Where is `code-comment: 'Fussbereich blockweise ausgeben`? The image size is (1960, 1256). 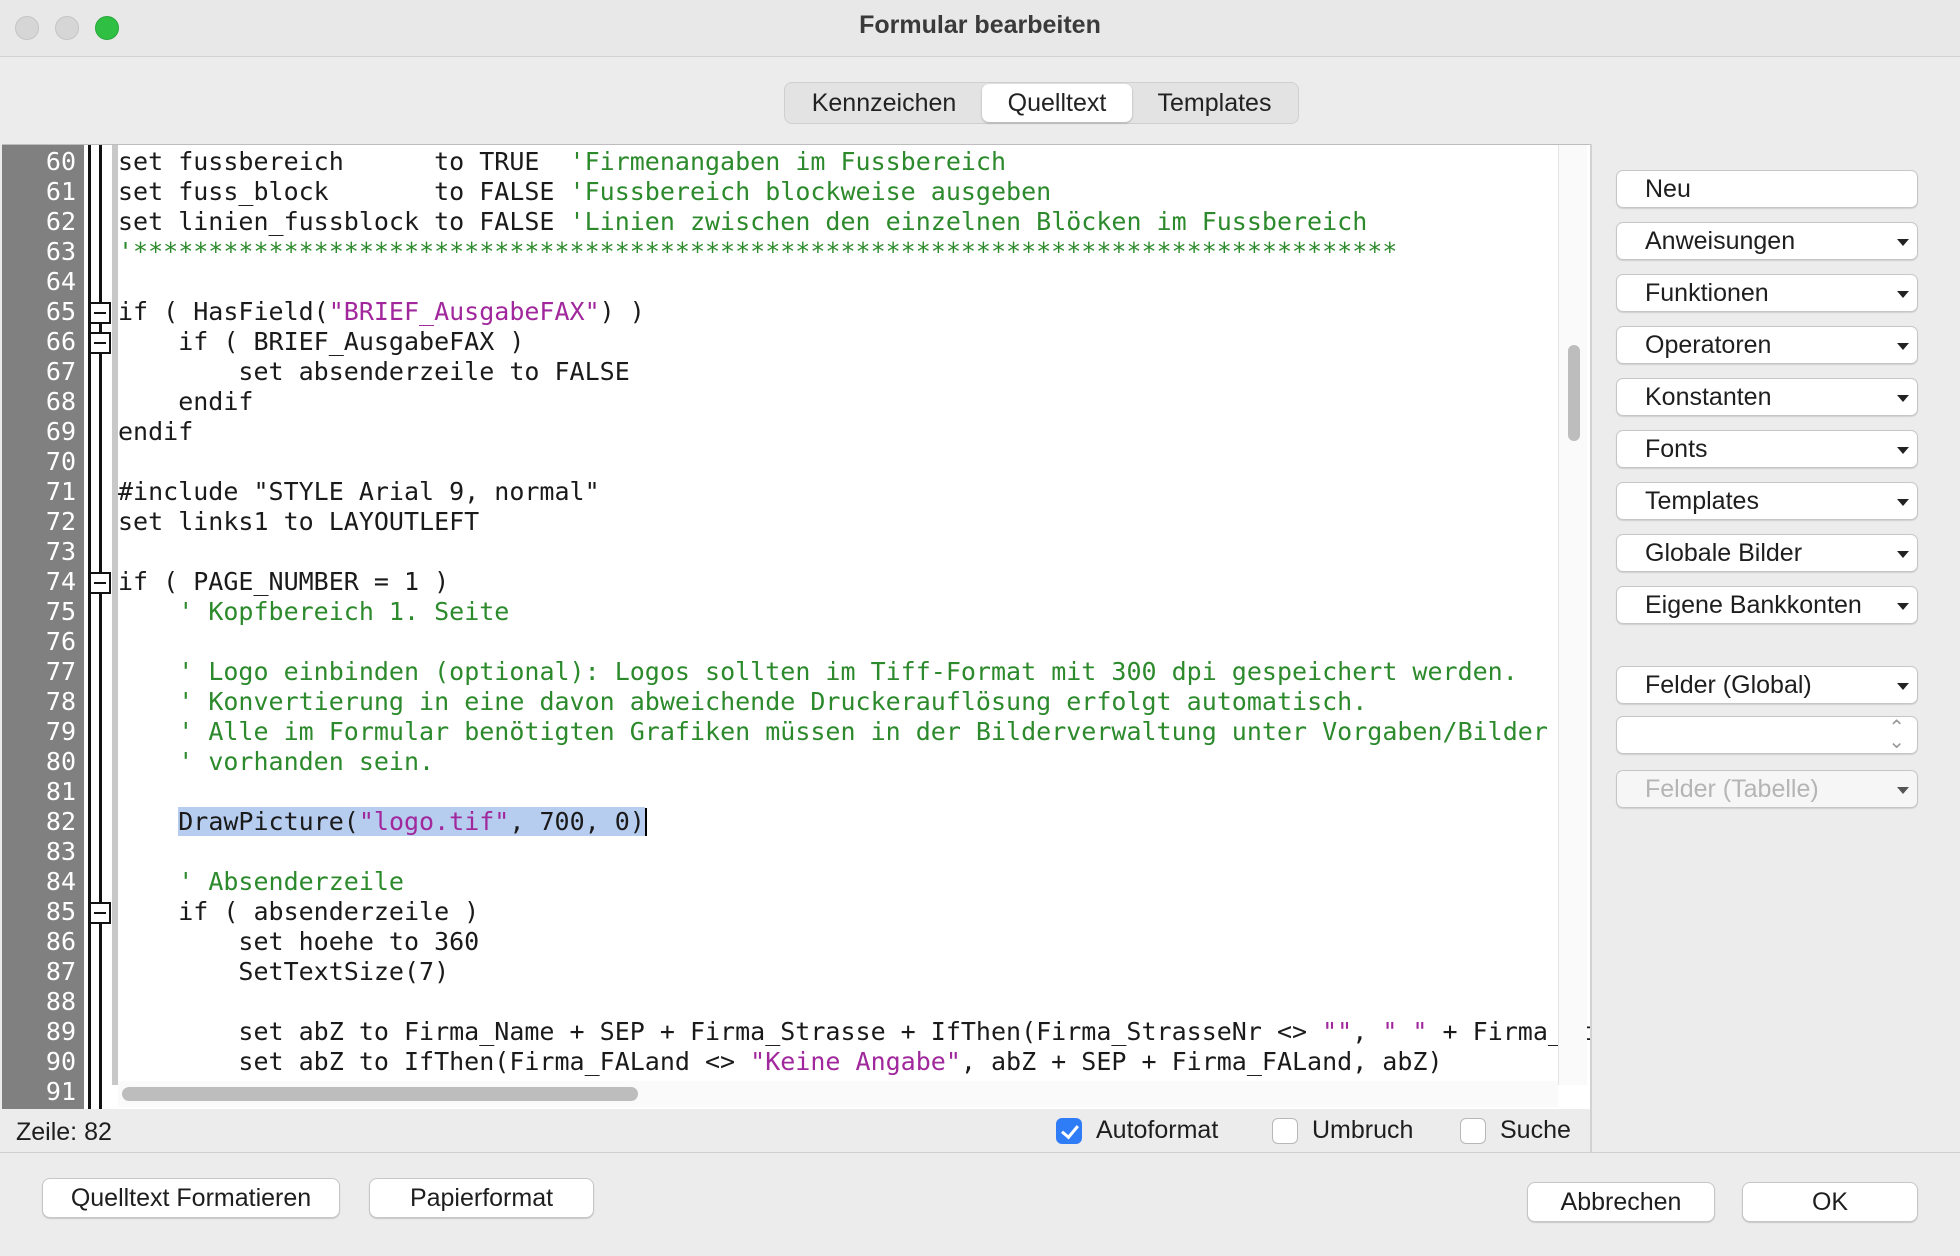 code-comment: 'Fussbereich blockweise ausgeben is located at coordinates (810, 191).